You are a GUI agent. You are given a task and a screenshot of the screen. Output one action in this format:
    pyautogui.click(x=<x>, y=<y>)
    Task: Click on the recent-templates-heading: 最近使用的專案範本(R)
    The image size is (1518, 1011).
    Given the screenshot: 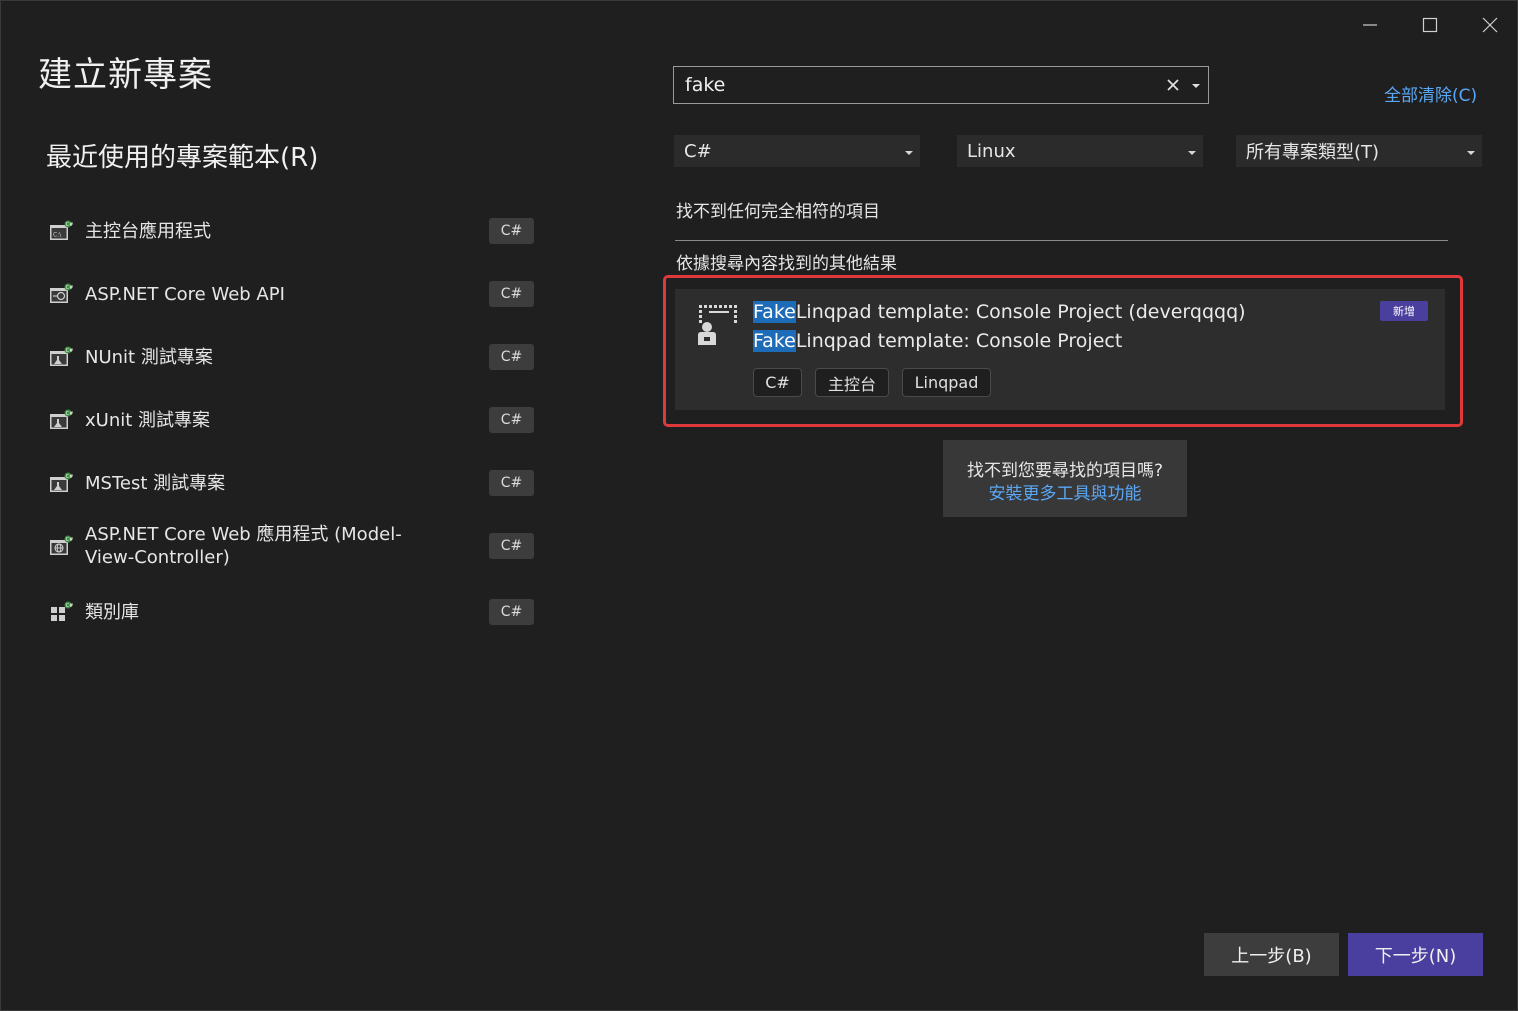 What is the action you would take?
    pyautogui.click(x=182, y=158)
    